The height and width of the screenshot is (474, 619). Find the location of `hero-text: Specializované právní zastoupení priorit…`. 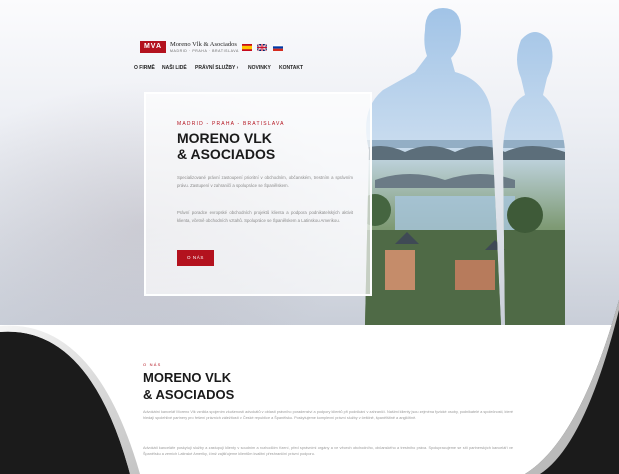

hero-text: Specializované právní zastoupení priorit… is located at coordinates (265, 181).